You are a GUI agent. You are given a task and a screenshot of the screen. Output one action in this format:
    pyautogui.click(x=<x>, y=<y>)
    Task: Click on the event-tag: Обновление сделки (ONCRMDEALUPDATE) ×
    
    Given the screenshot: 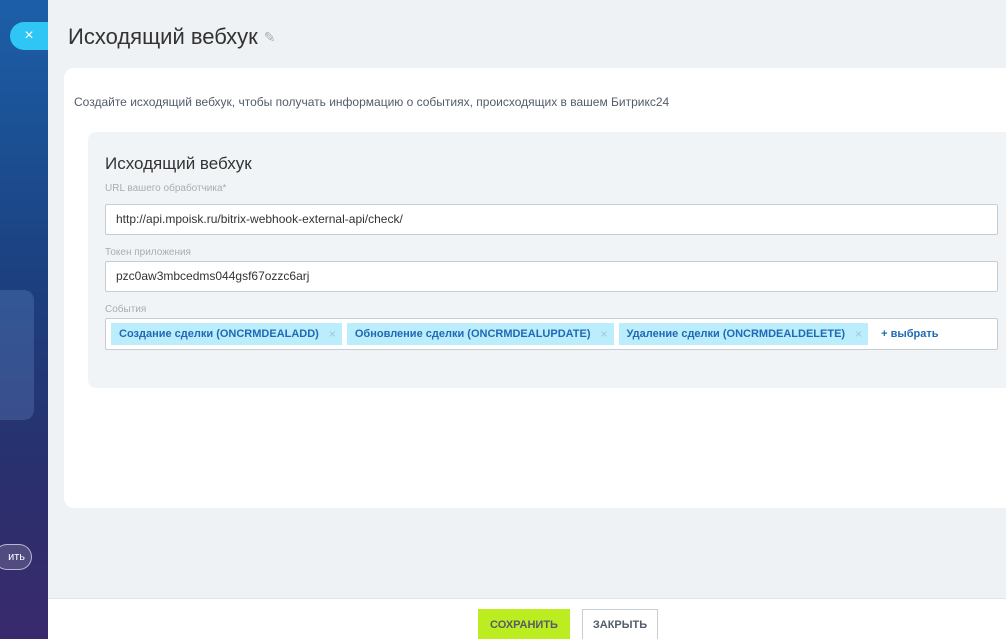 What is the action you would take?
    pyautogui.click(x=480, y=334)
    